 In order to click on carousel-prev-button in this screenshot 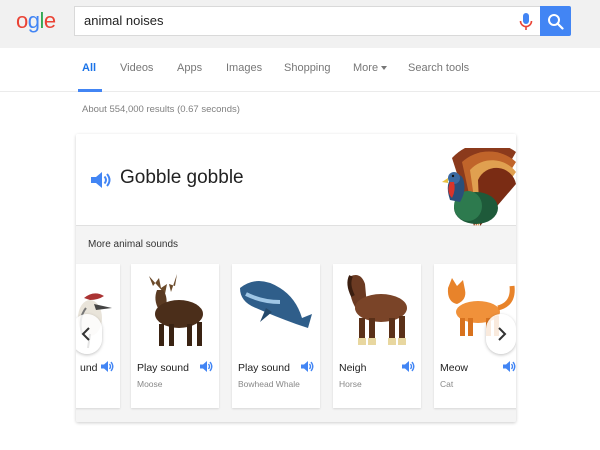, I will do `click(89, 334)`.